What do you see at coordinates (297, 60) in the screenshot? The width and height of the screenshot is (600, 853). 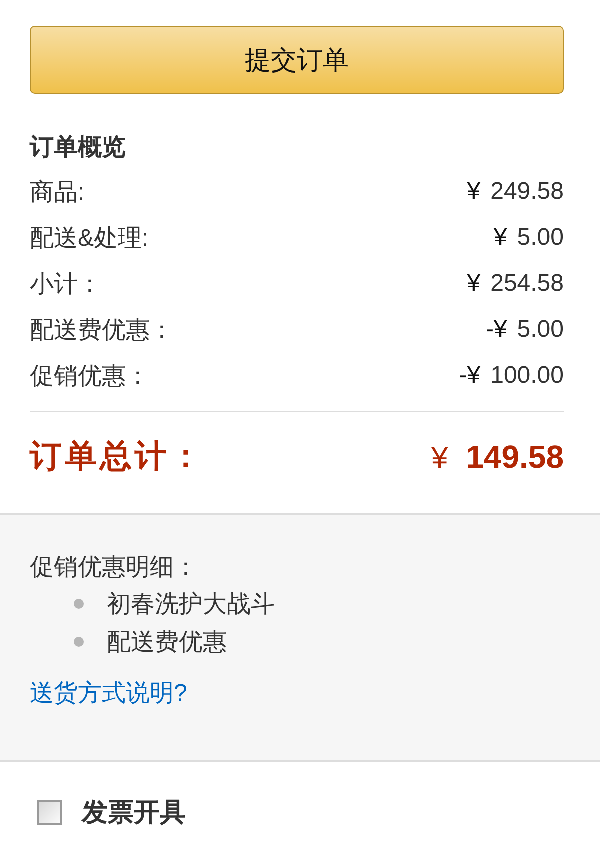 I see `submit-order-button: 提交订单` at bounding box center [297, 60].